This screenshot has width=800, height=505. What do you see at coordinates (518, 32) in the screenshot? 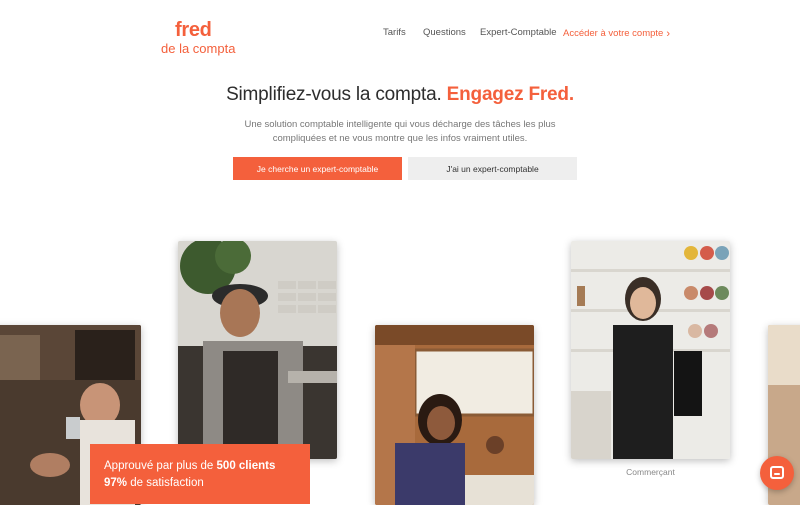
I see `nav-link-expert-comptable: Expert-Comptable` at bounding box center [518, 32].